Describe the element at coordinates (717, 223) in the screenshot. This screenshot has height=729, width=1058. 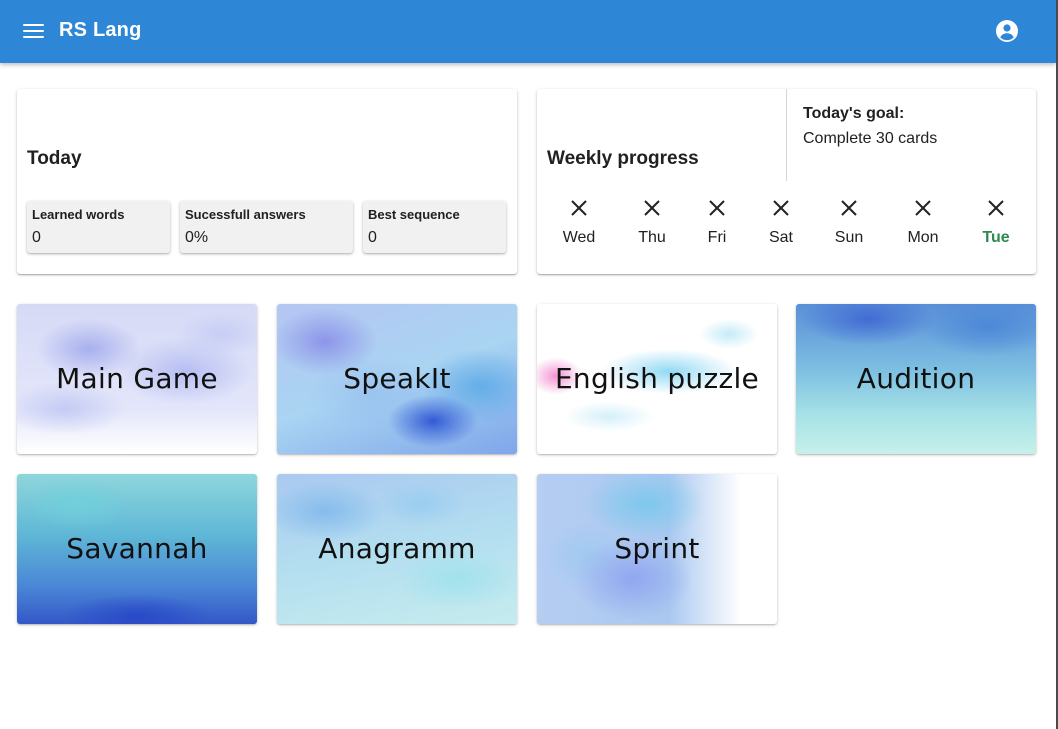
I see `day-fri: Fri` at that location.